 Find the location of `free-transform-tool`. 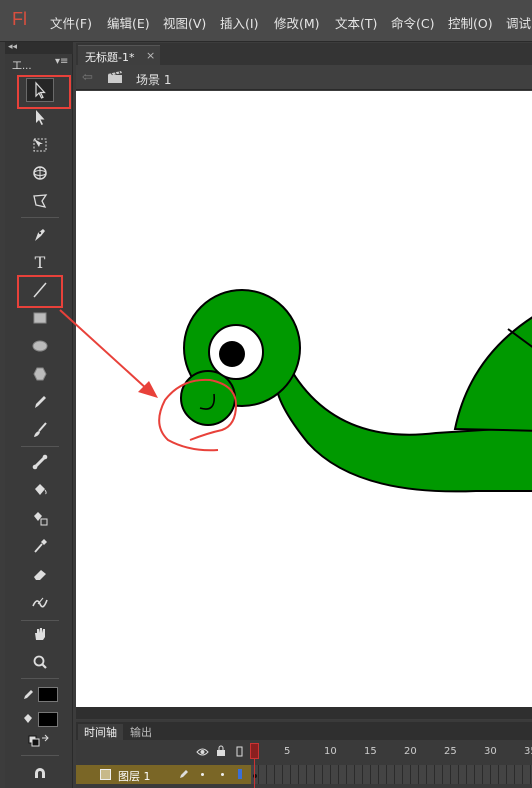

free-transform-tool is located at coordinates (40, 145).